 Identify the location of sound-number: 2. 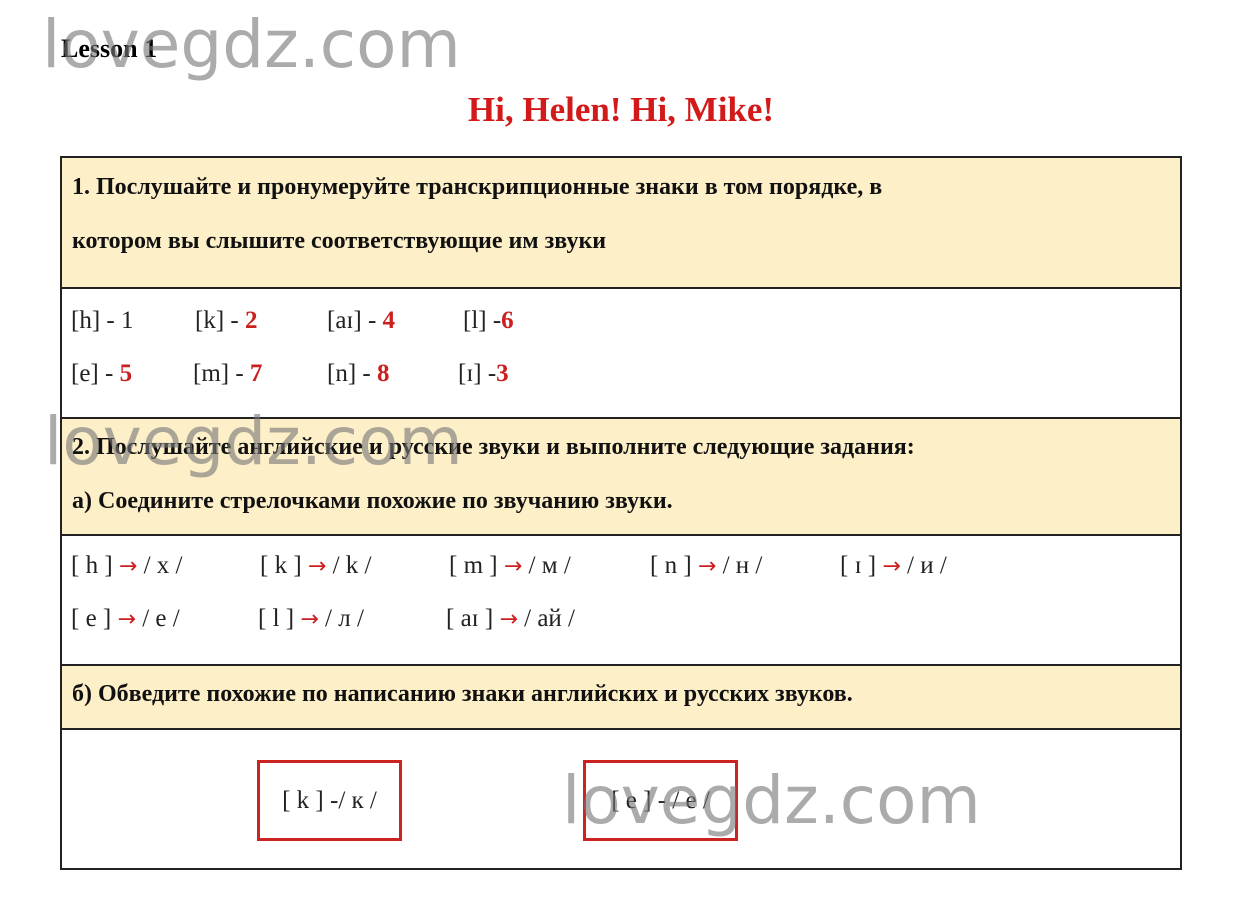
(251, 320).